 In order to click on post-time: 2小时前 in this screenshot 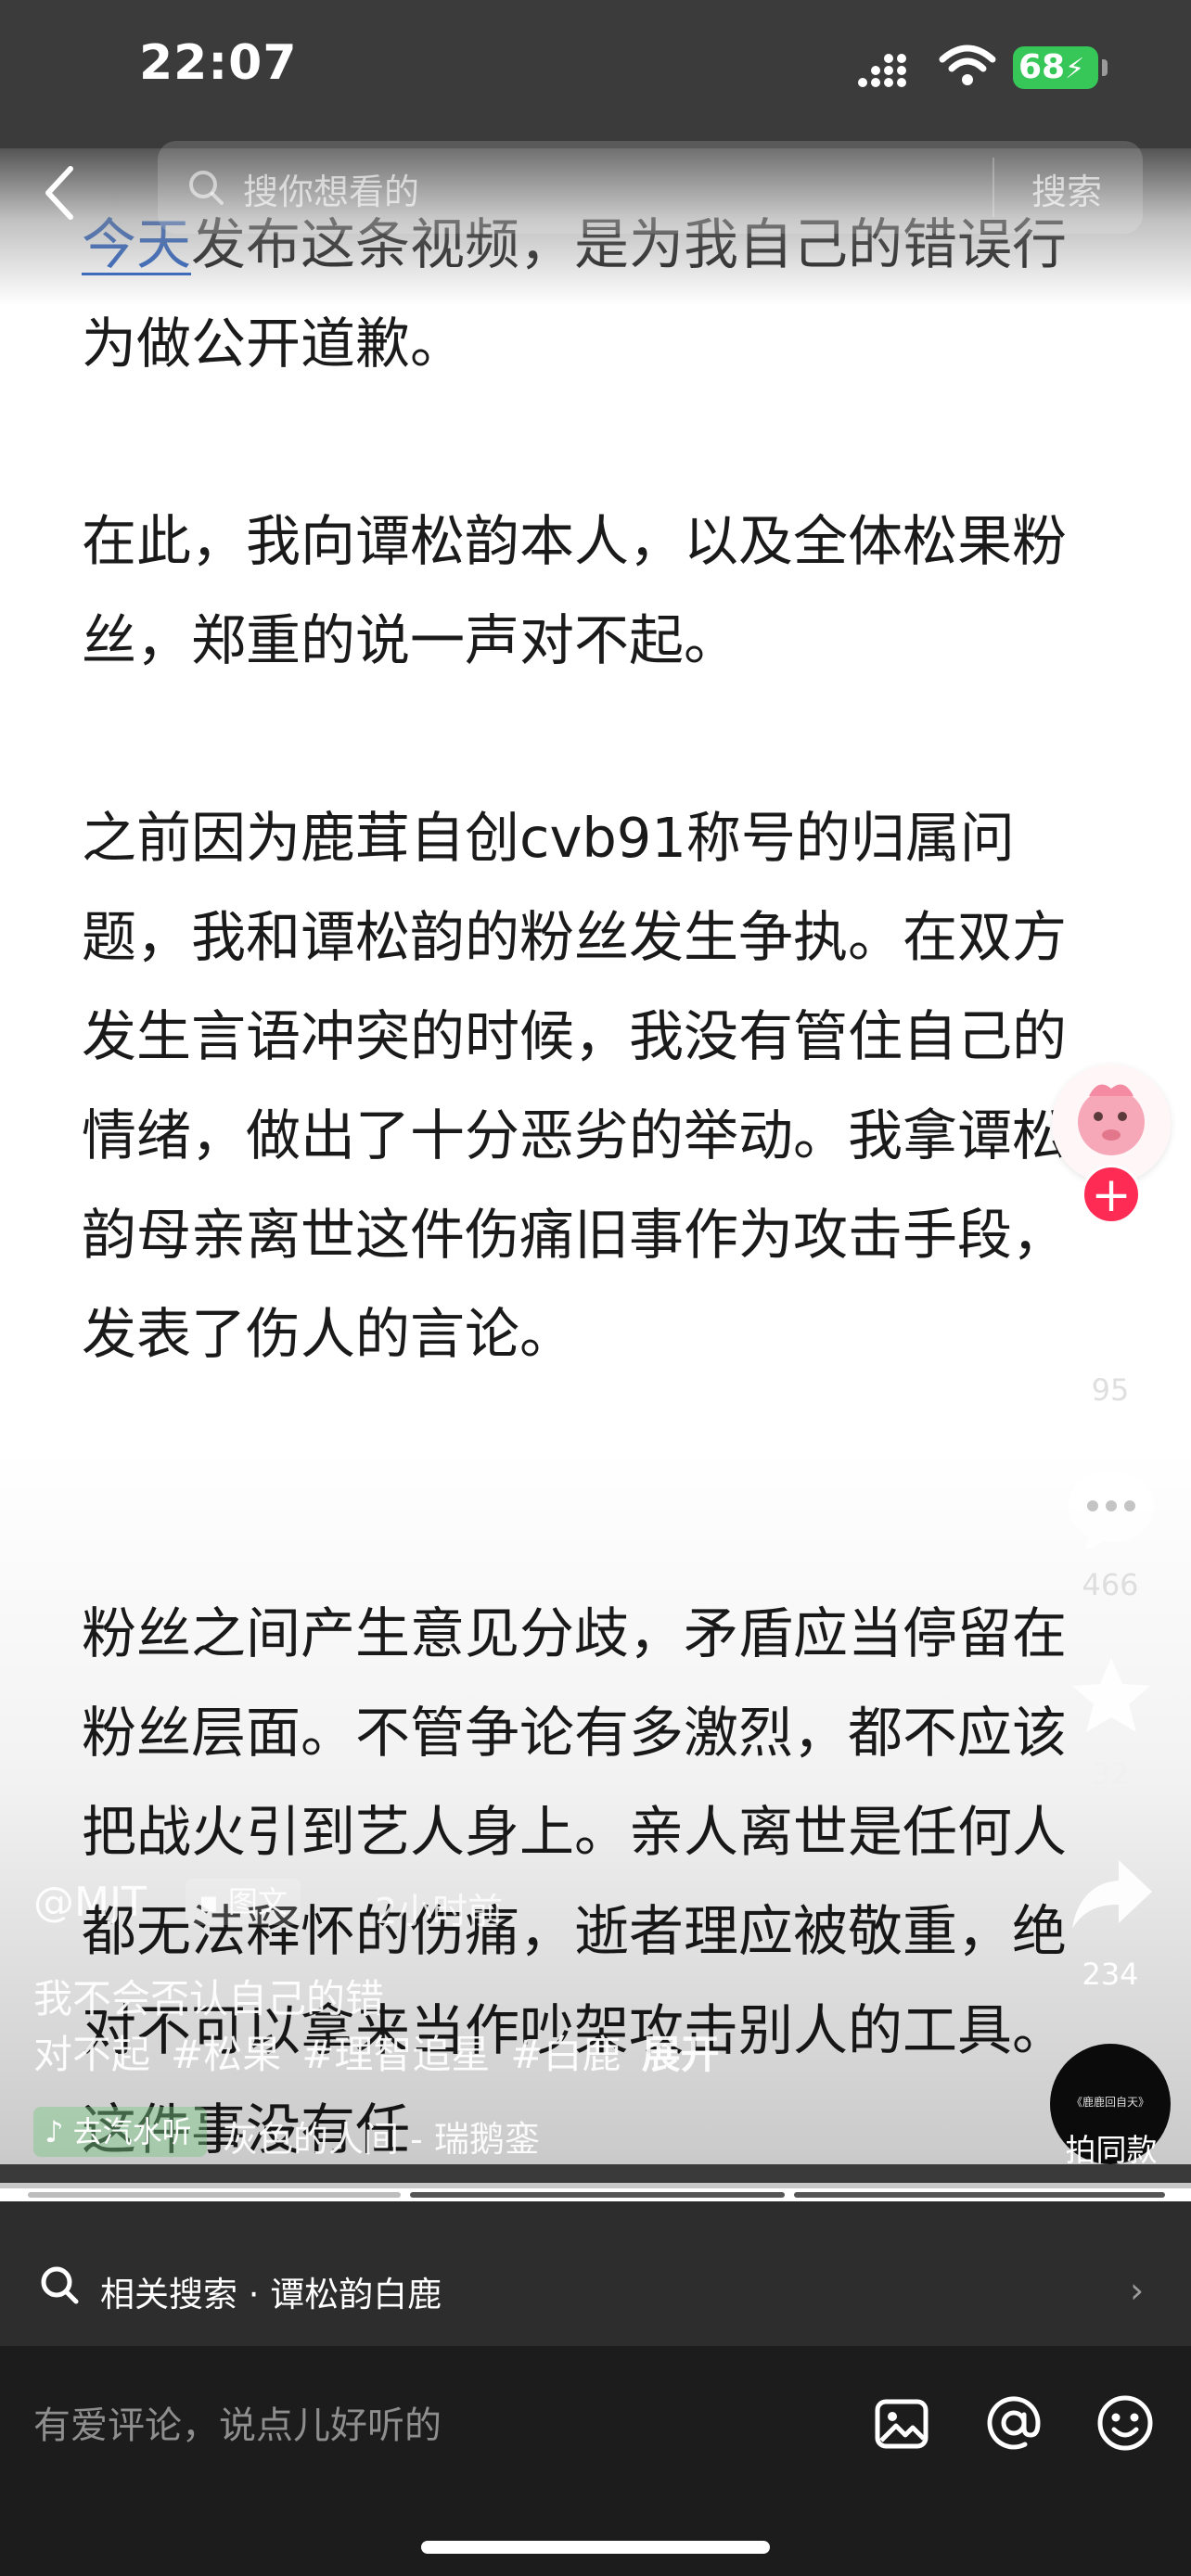, I will do `click(439, 1912)`.